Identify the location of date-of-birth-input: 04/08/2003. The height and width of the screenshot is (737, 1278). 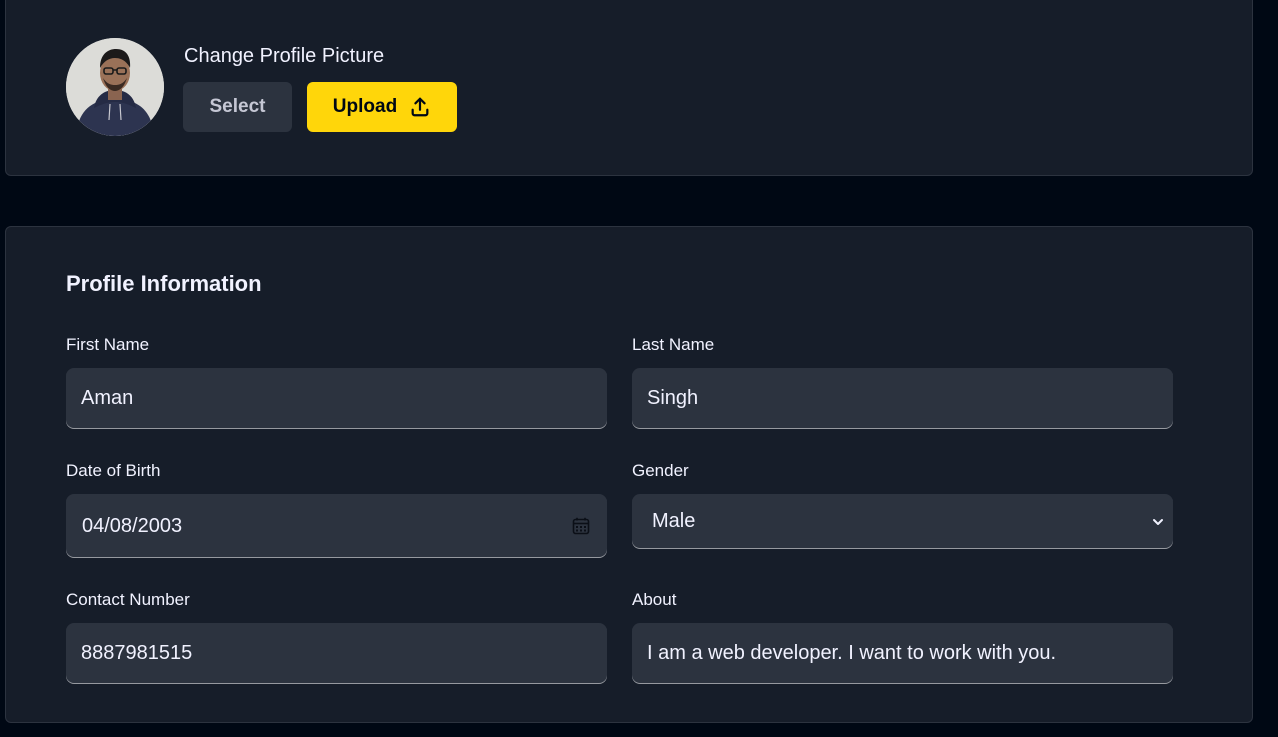
(336, 526).